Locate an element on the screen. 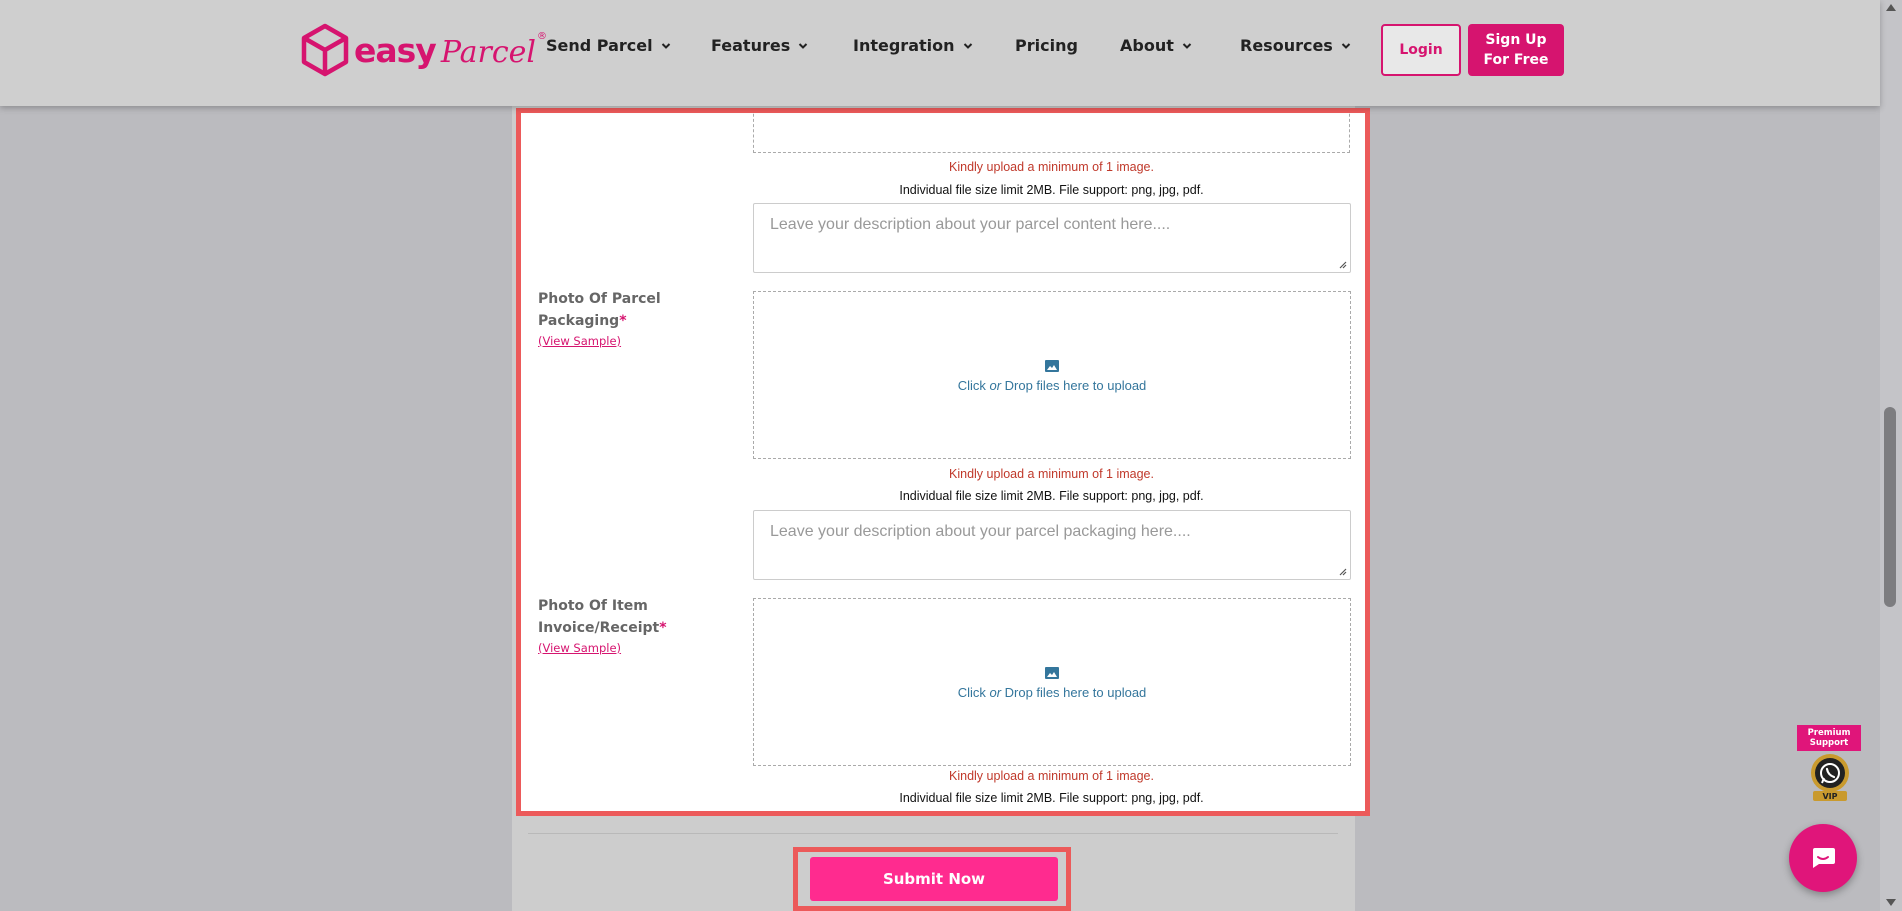 The height and width of the screenshot is (911, 1902). vip-badge-text: VIP is located at coordinates (1829, 796).